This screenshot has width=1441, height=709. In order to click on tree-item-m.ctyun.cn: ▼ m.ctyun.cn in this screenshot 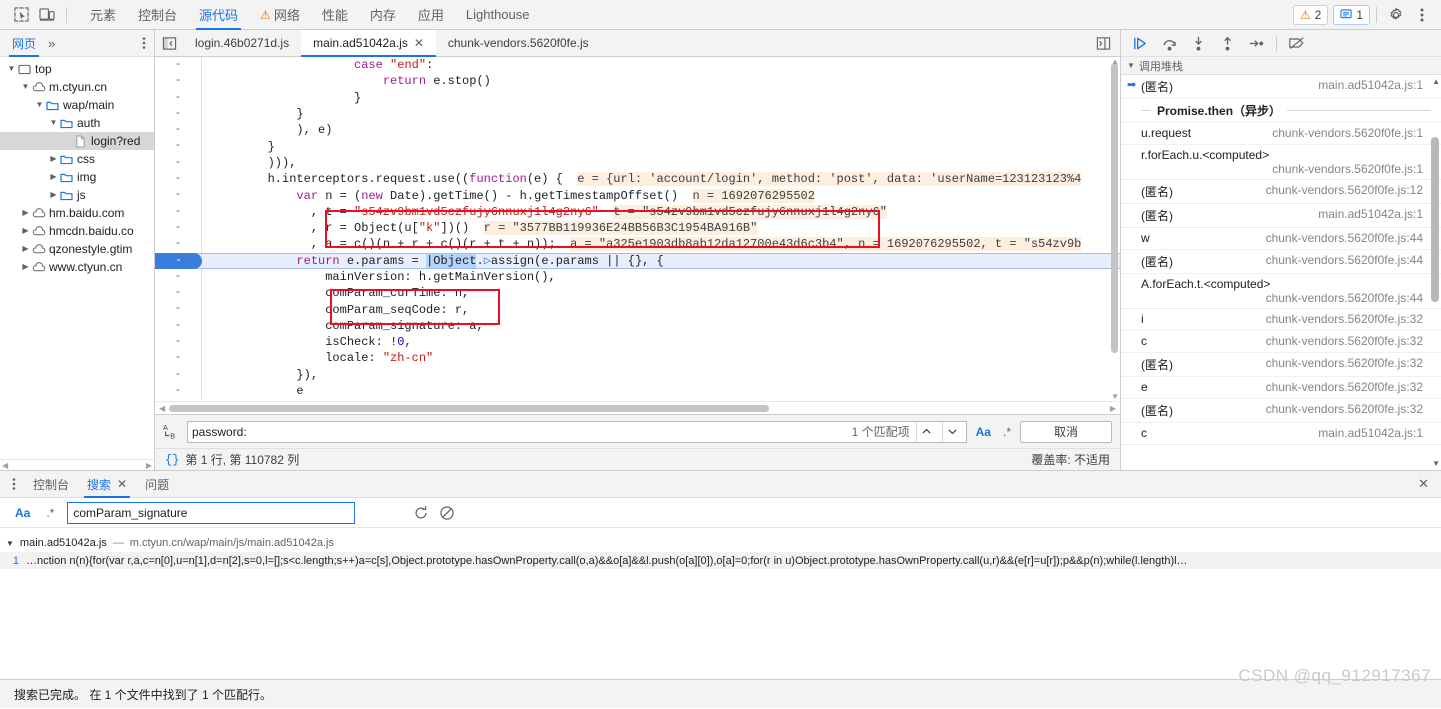, I will do `click(77, 87)`.